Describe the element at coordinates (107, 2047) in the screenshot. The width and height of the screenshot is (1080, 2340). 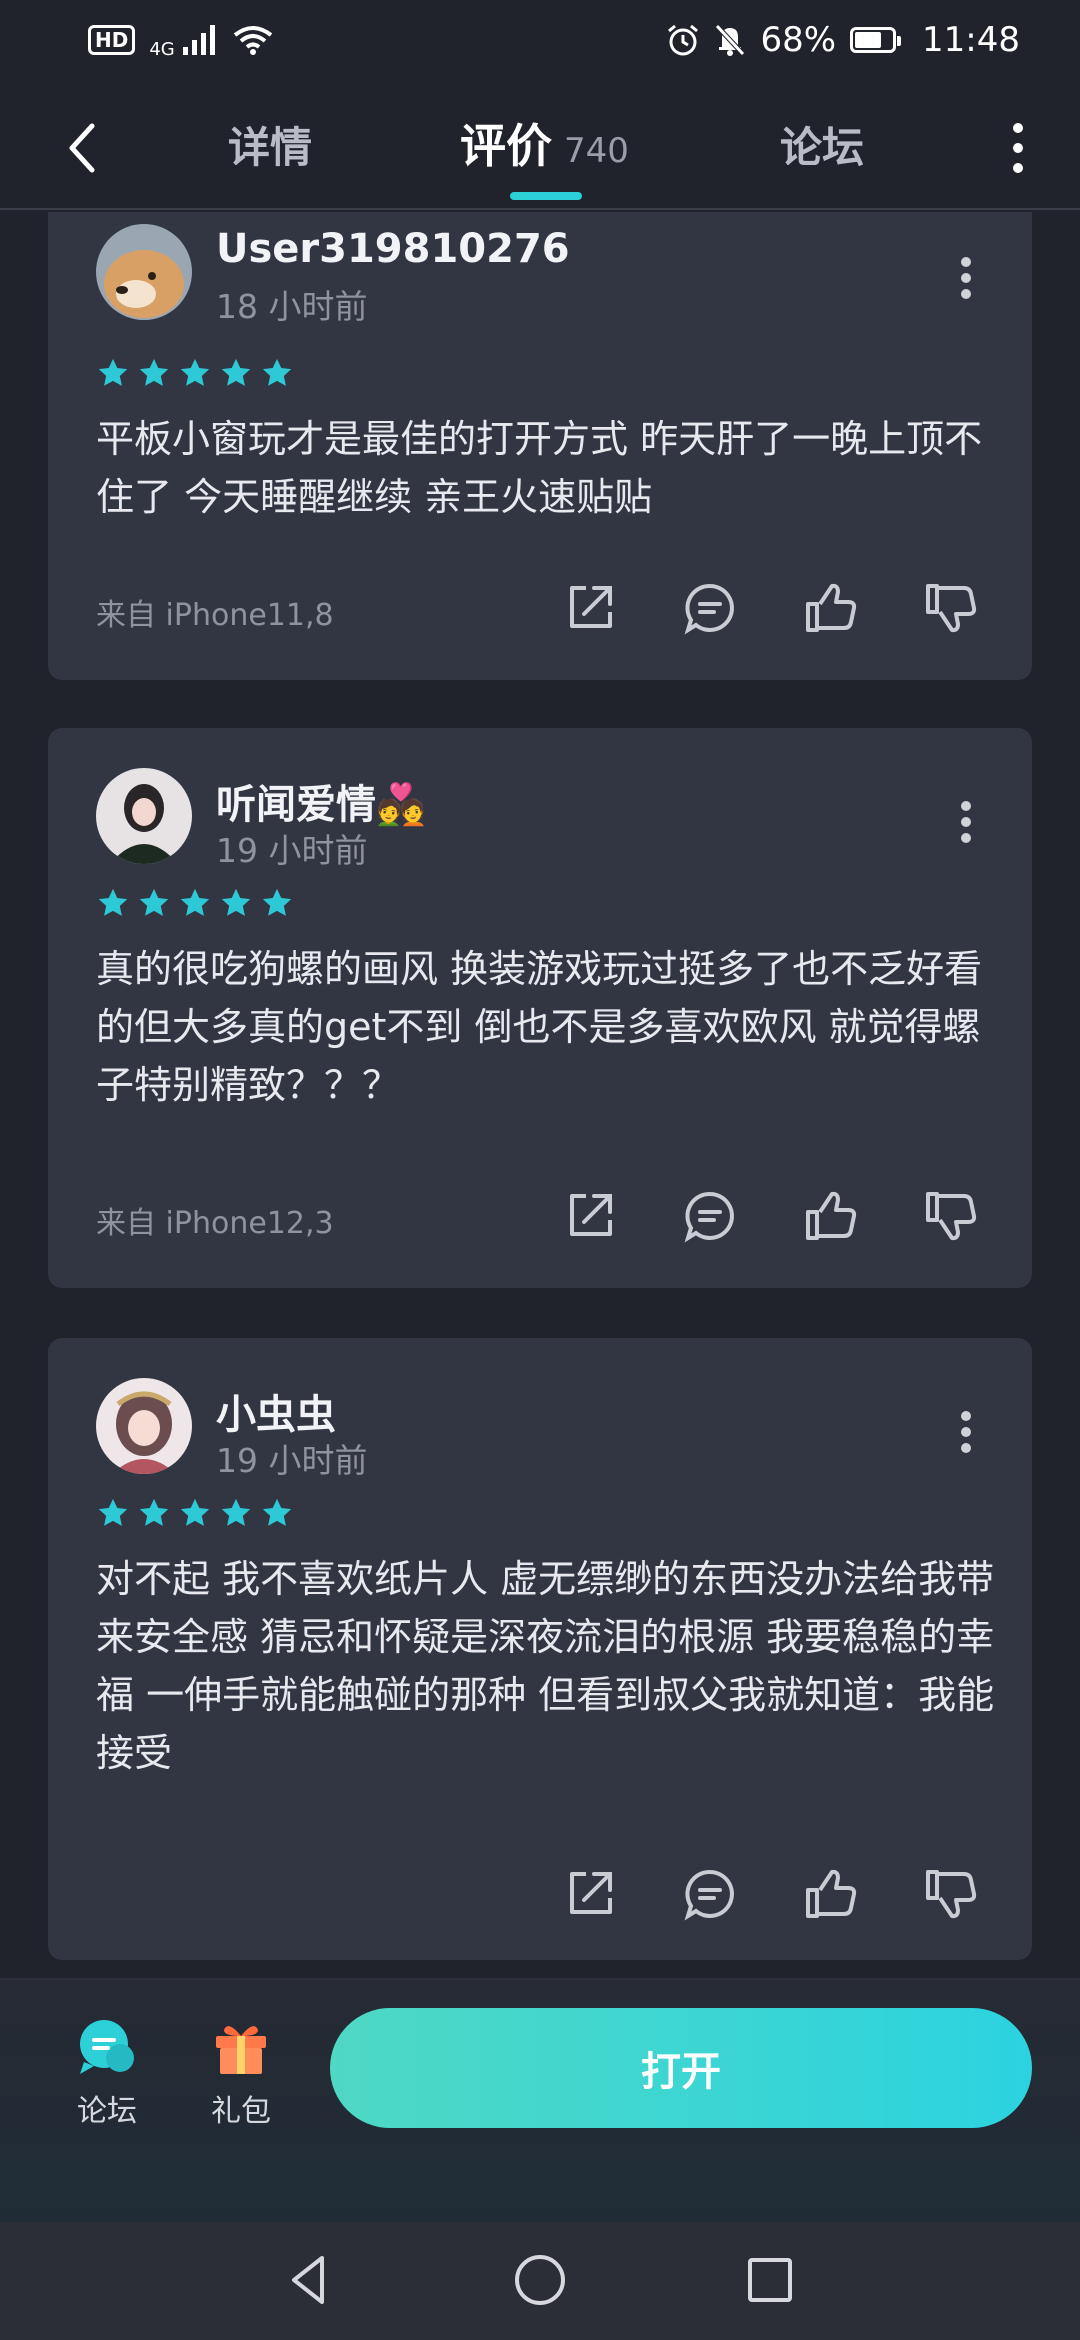
I see `forum-chat-icon` at that location.